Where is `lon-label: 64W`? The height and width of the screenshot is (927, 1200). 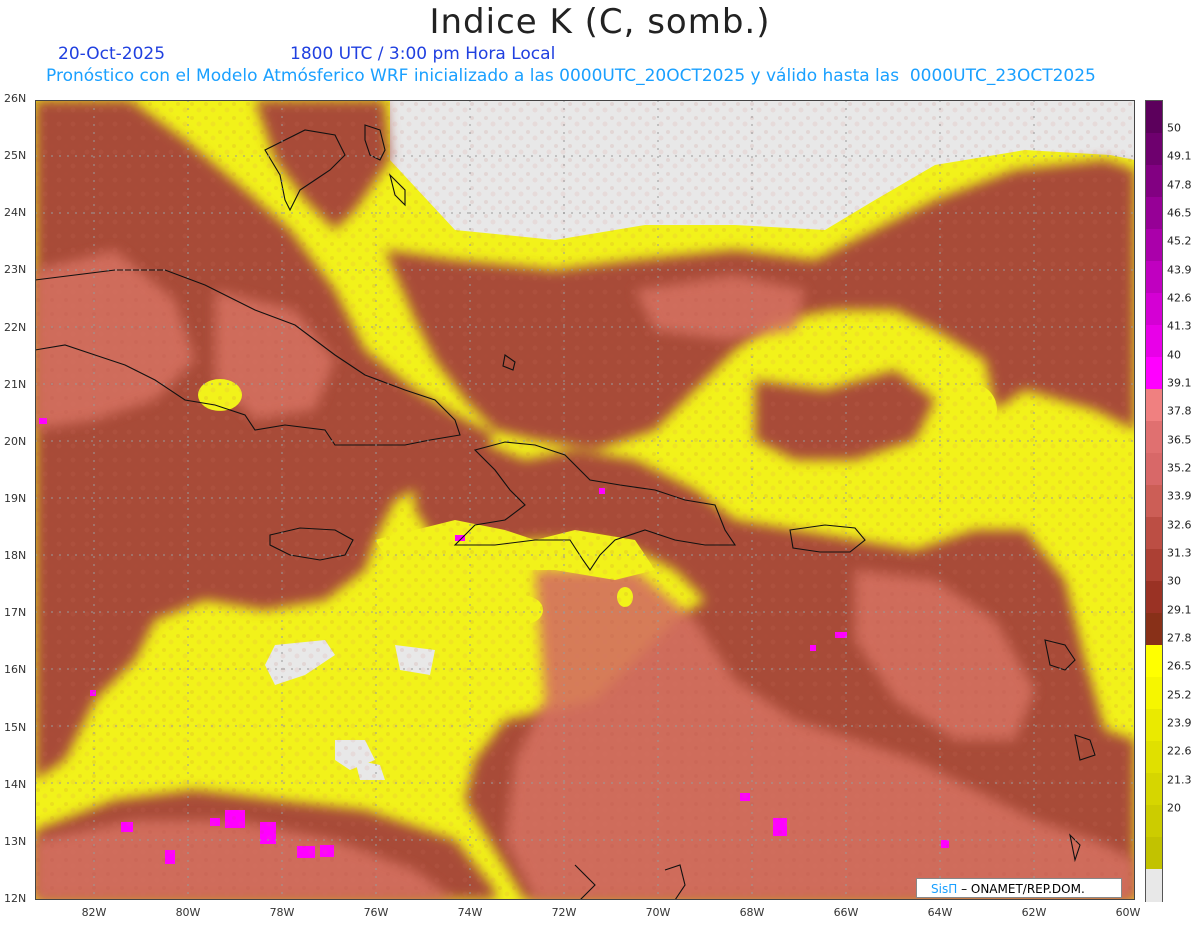 lon-label: 64W is located at coordinates (940, 912).